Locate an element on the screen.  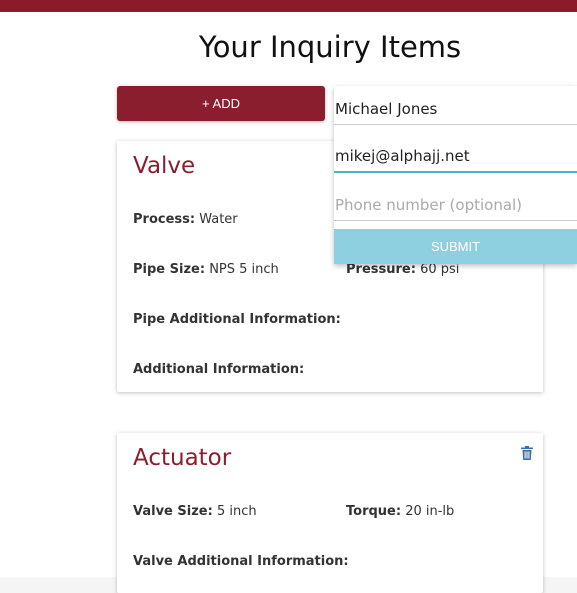
trash-icon is located at coordinates (527, 452).